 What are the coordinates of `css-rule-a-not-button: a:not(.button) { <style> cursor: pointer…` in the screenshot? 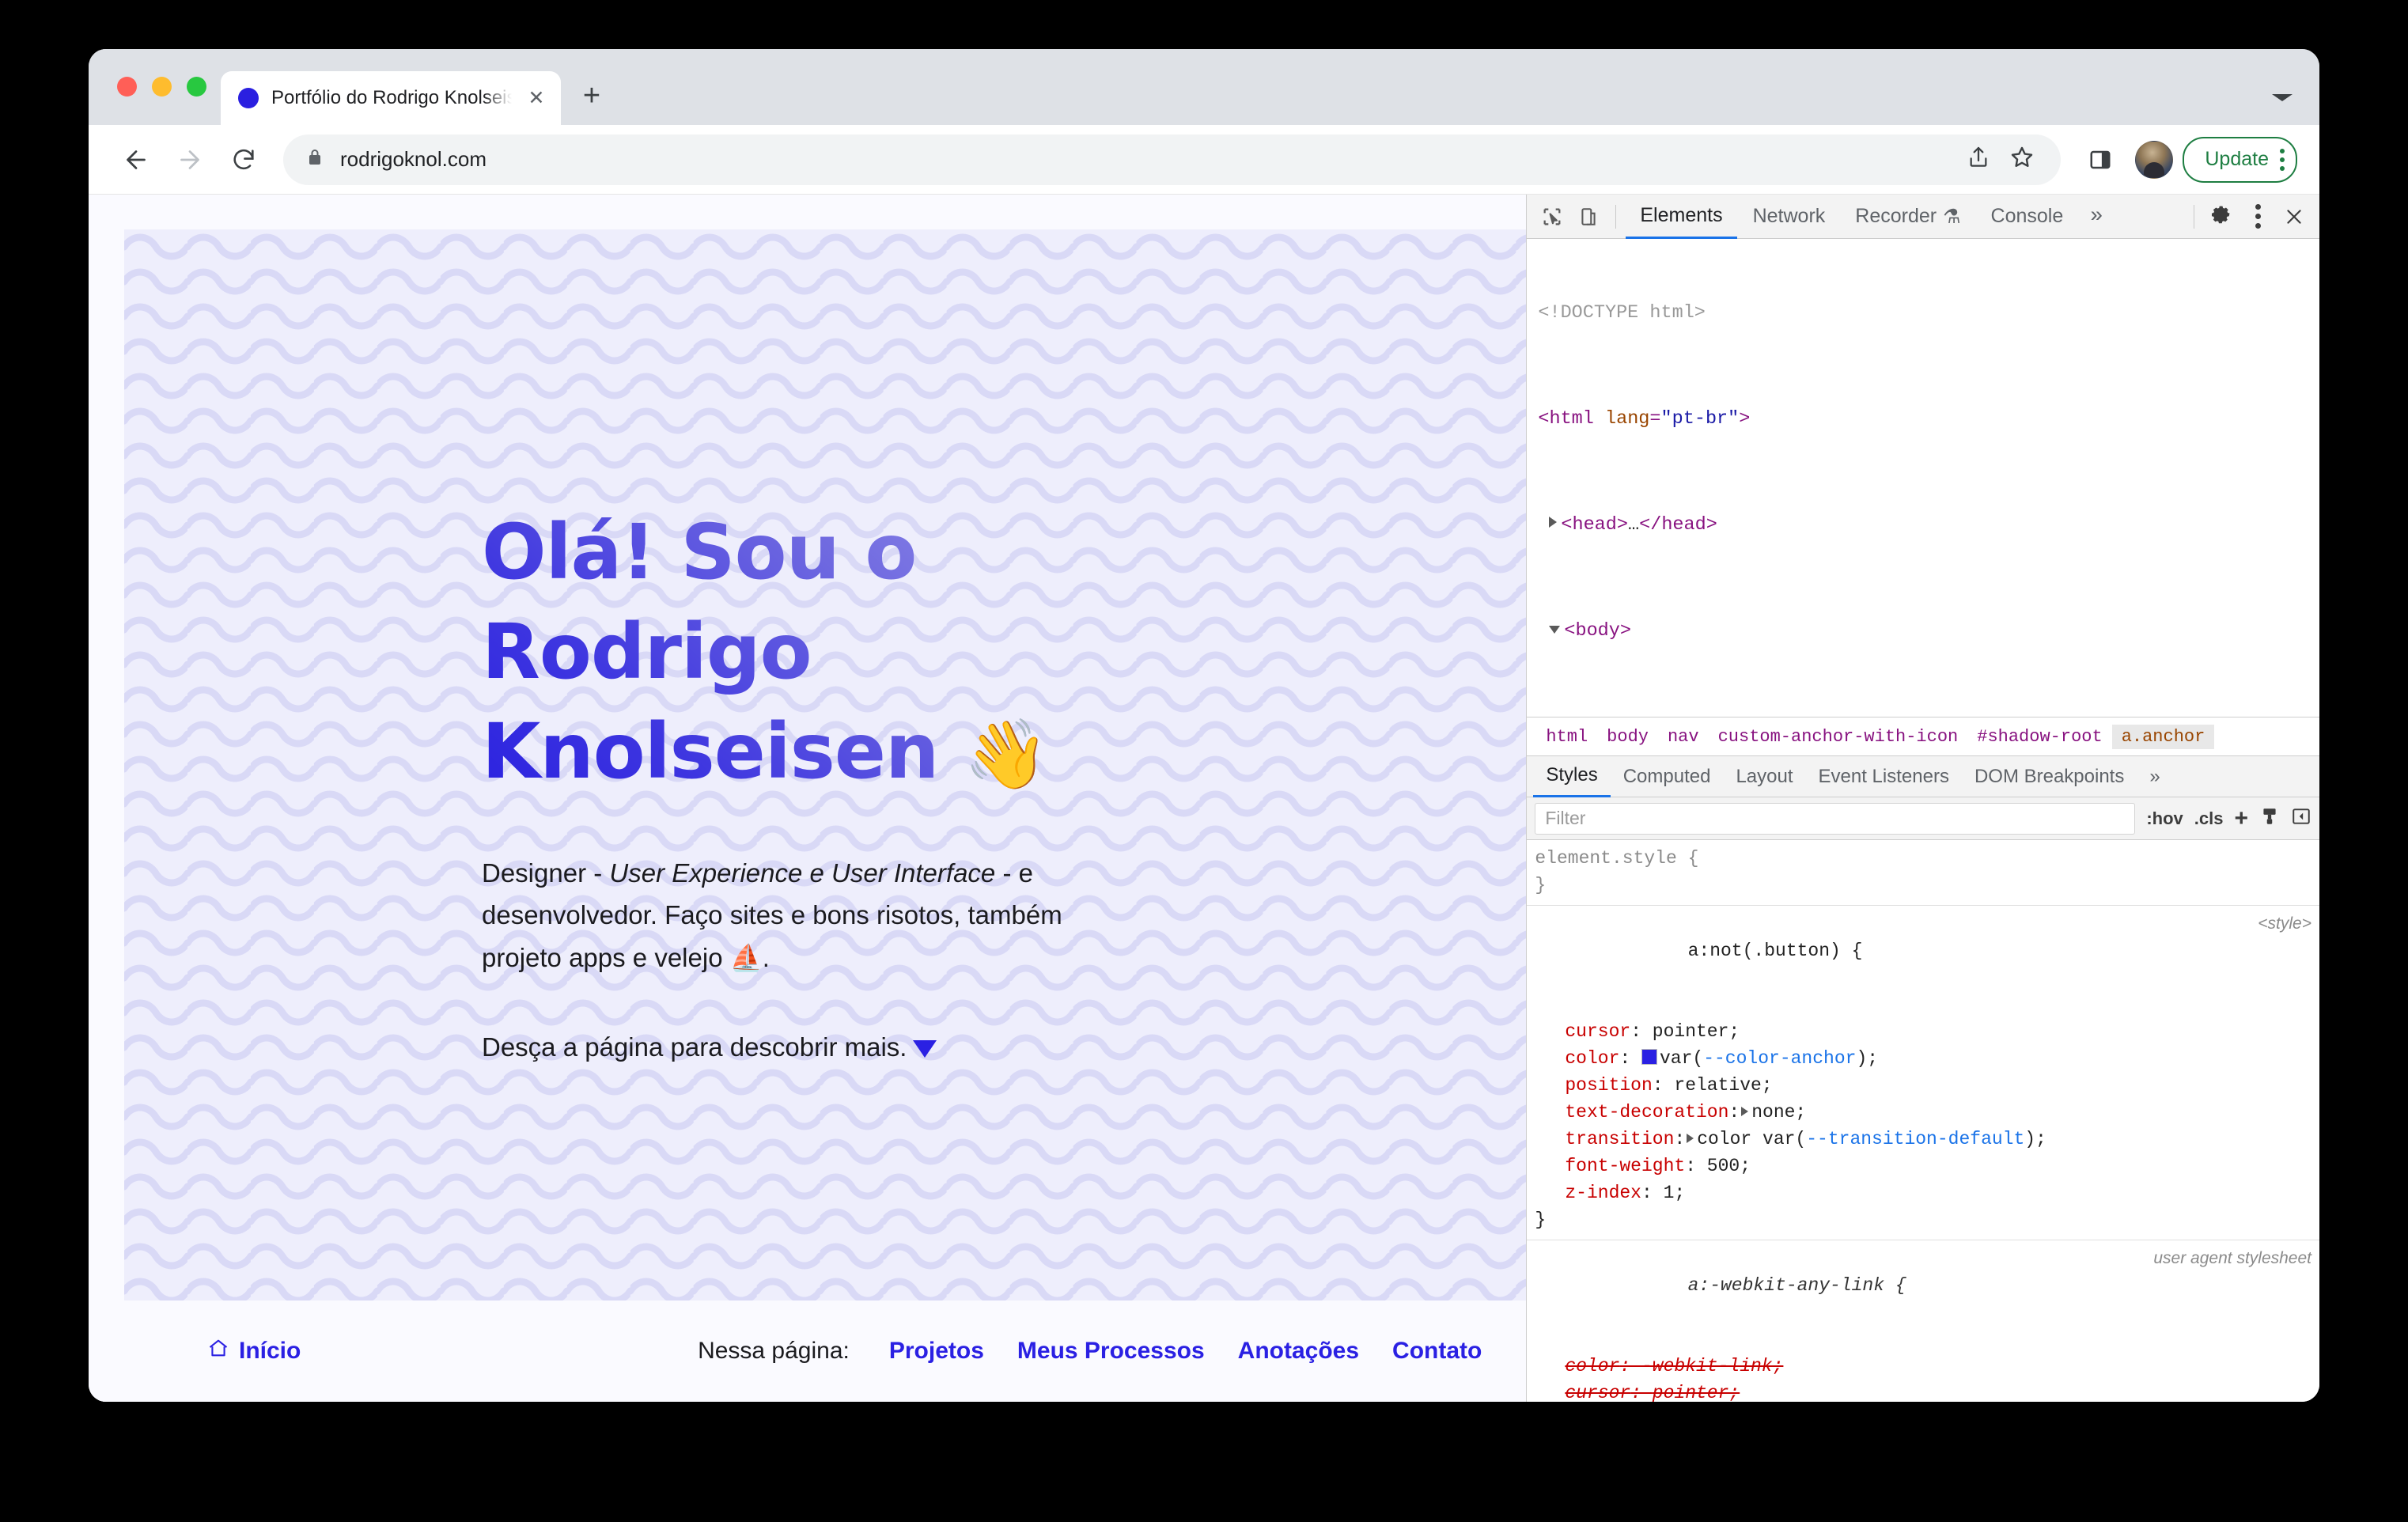 It's located at (1923, 1073).